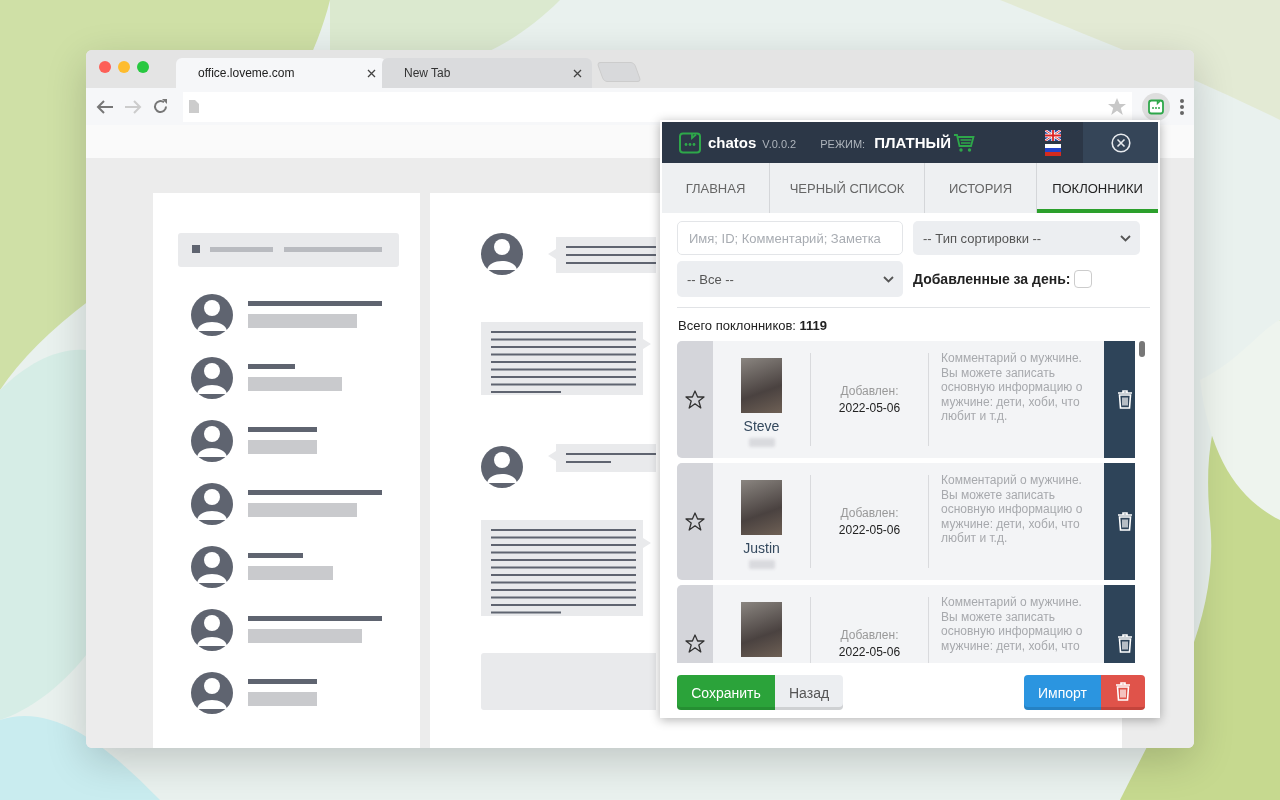 This screenshot has height=800, width=1280. What do you see at coordinates (1182, 106) in the screenshot?
I see `menu-icon` at bounding box center [1182, 106].